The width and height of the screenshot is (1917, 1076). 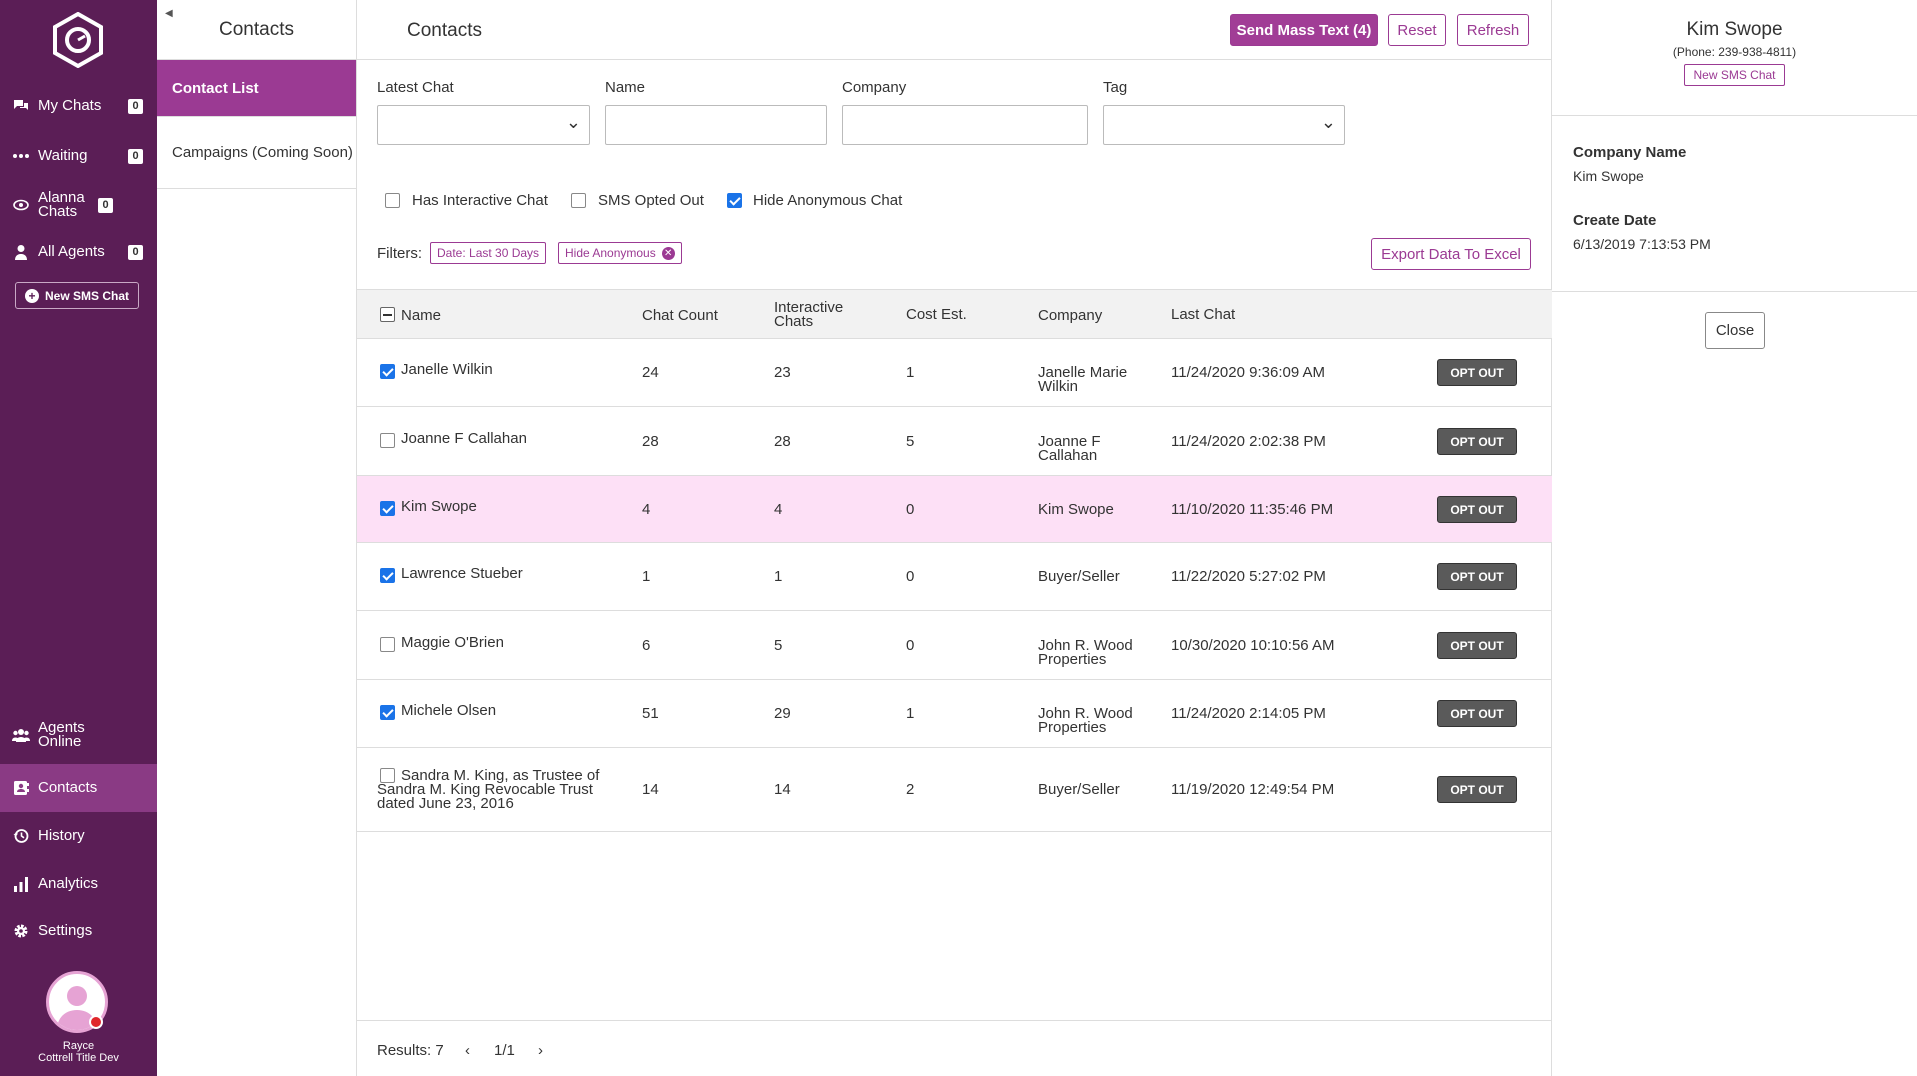 What do you see at coordinates (1642, 244) in the screenshot?
I see `create-date-value: 6/13/2019 7:13:53 PM` at bounding box center [1642, 244].